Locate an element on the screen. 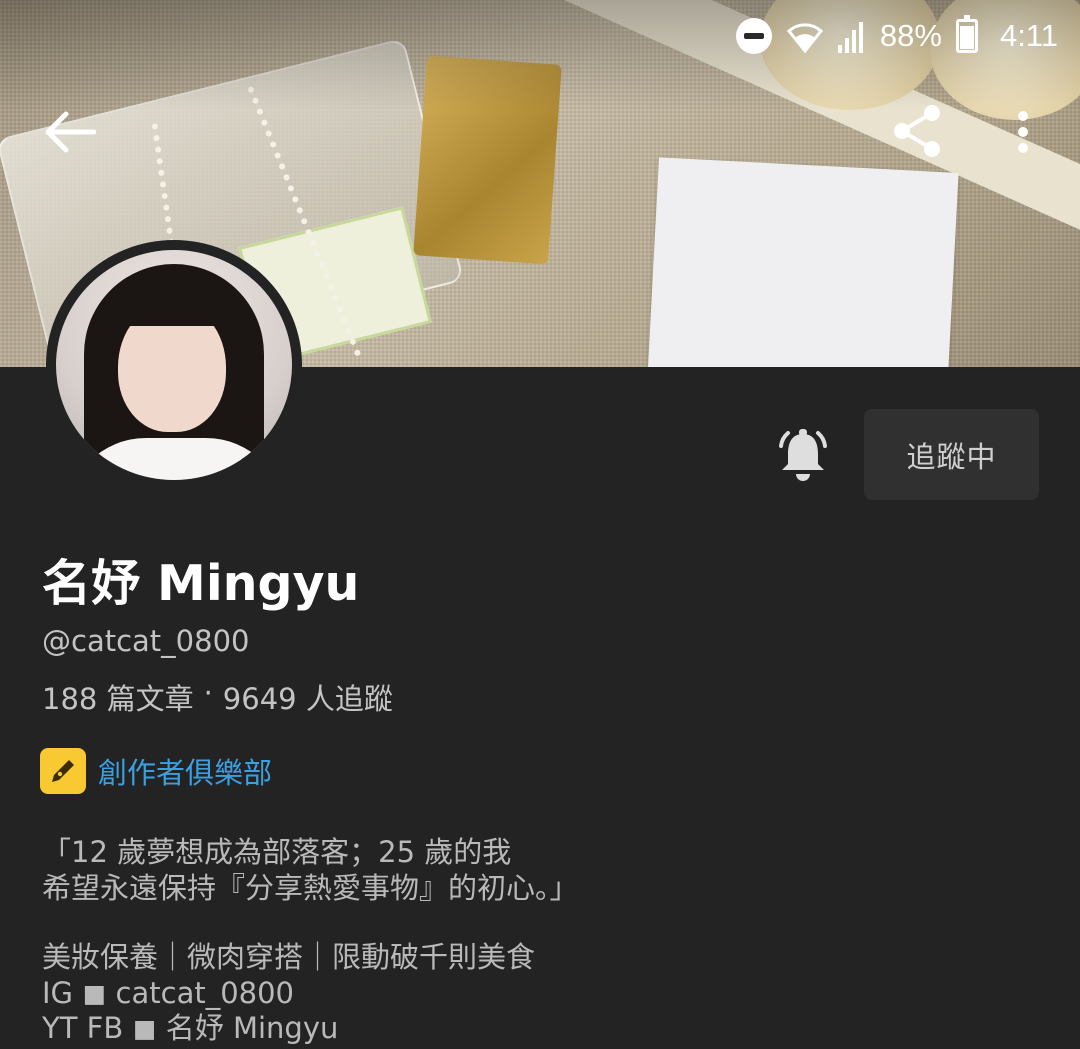 Image resolution: width=1080 pixels, height=1049 pixels. follower-count: 9649 人追蹤 is located at coordinates (308, 697).